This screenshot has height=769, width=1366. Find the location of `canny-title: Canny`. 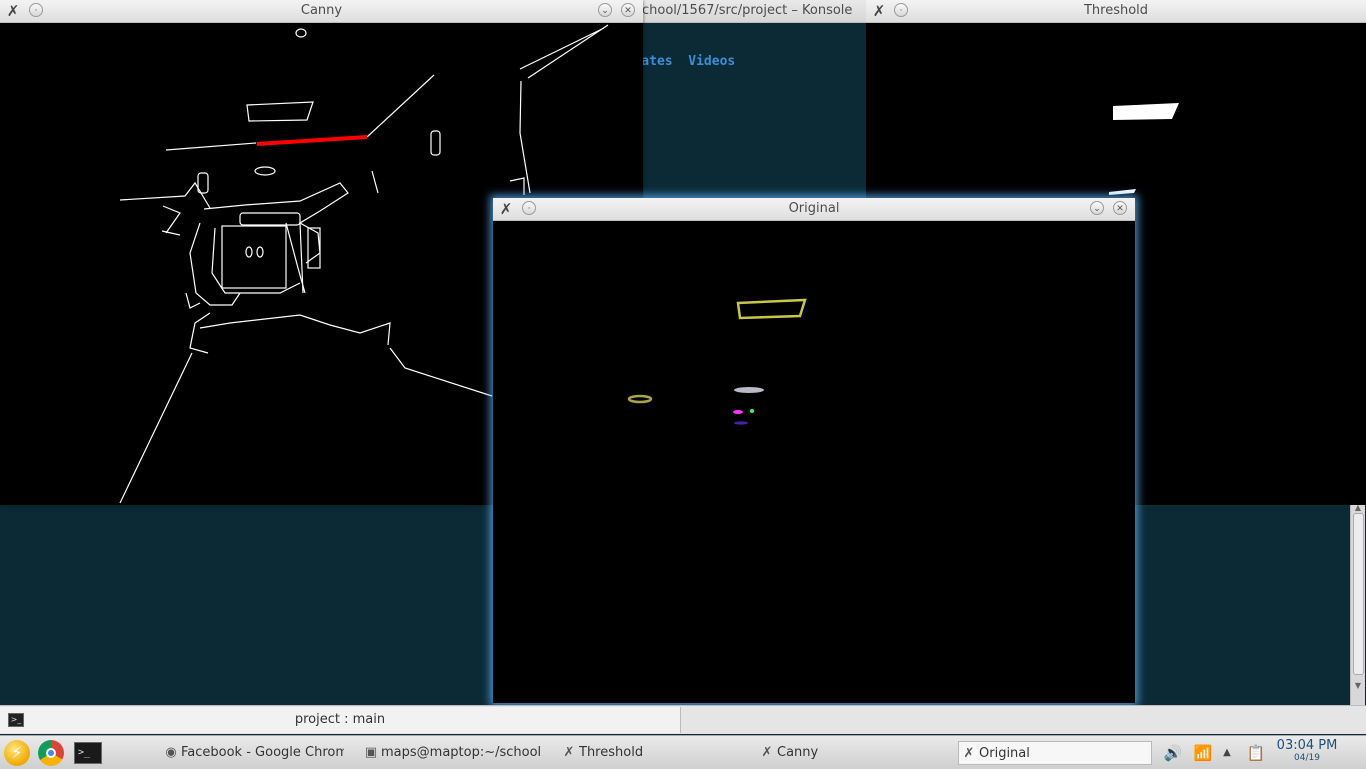

canny-title: Canny is located at coordinates (321, 10).